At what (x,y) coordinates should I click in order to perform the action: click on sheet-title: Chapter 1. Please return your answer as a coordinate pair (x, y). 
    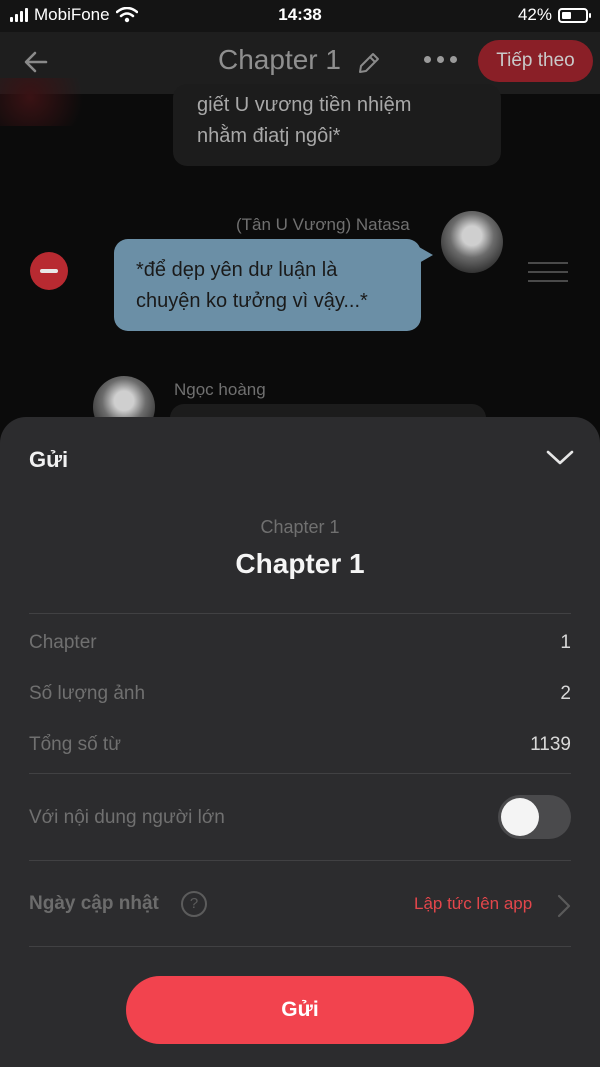
    Looking at the image, I should click on (300, 563).